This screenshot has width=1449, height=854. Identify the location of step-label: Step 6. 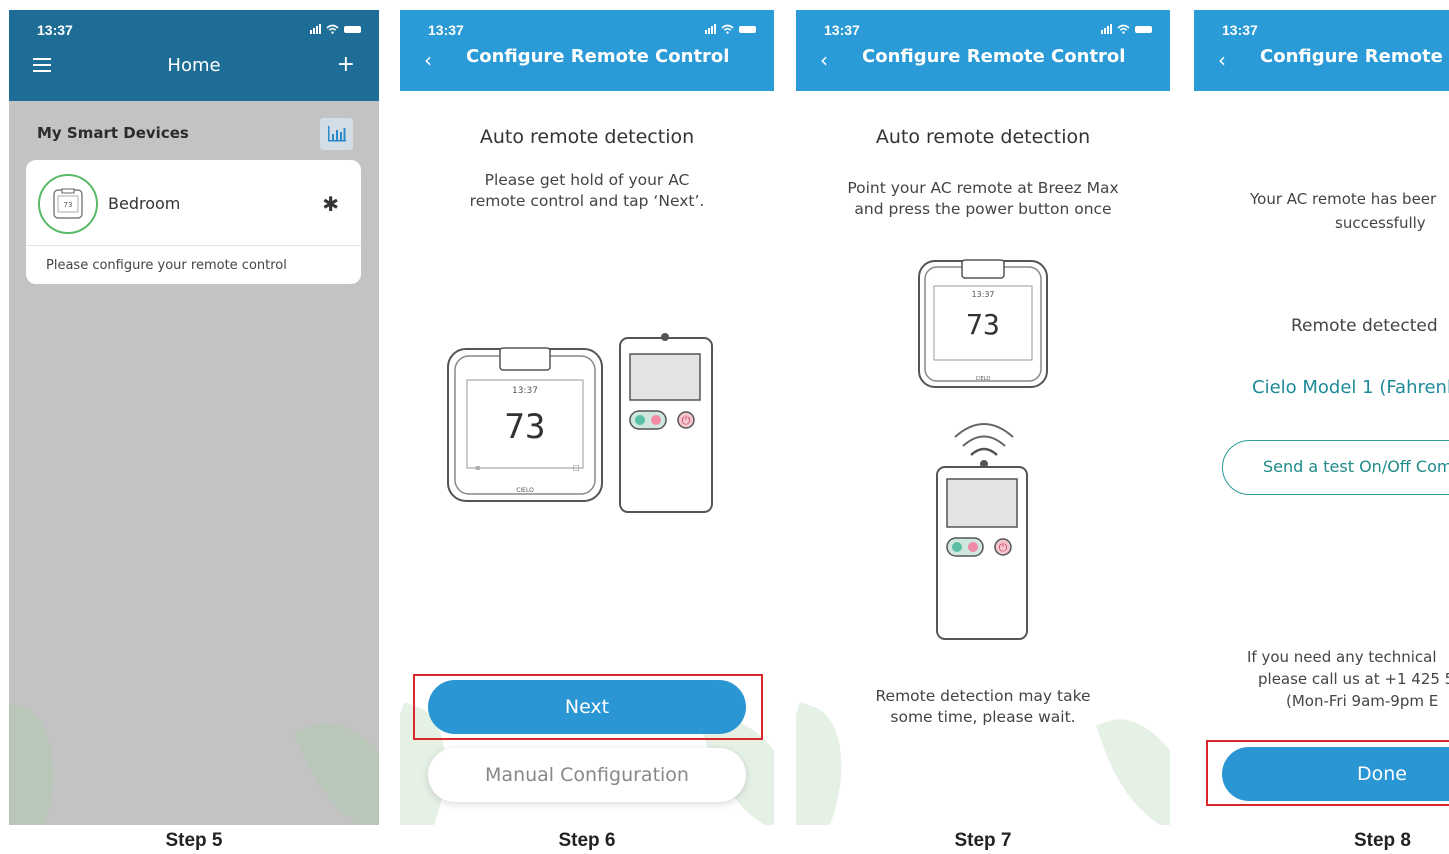
(587, 840).